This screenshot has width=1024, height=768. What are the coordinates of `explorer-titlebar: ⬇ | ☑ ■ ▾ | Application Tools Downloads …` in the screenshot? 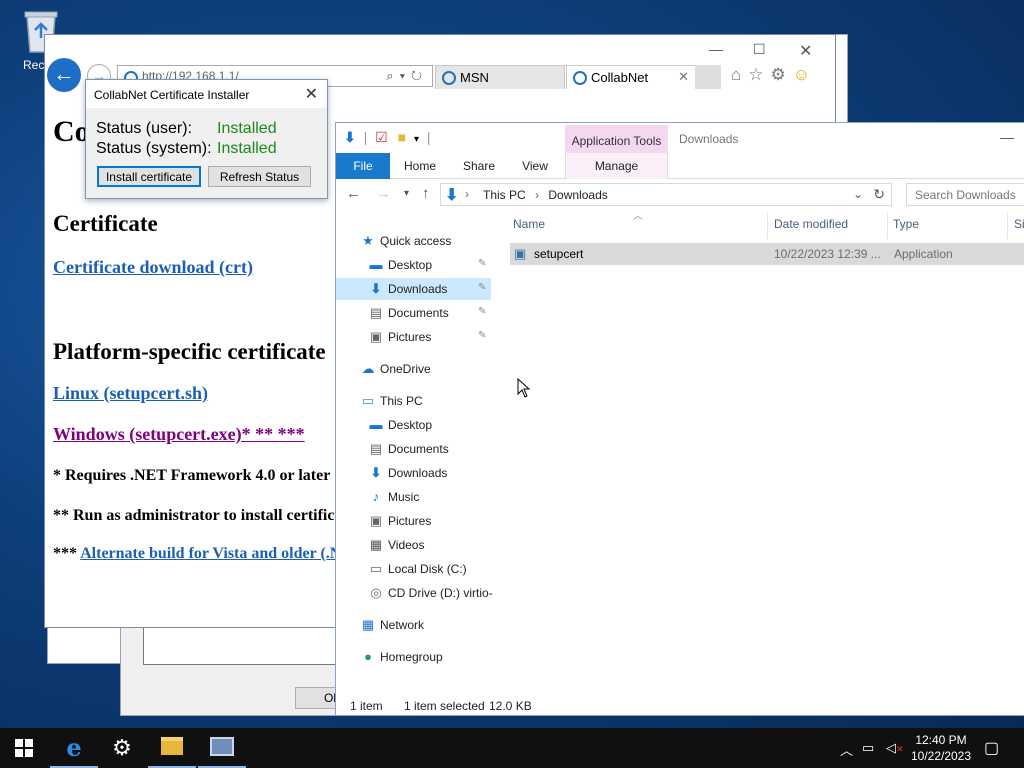 It's located at (680, 138).